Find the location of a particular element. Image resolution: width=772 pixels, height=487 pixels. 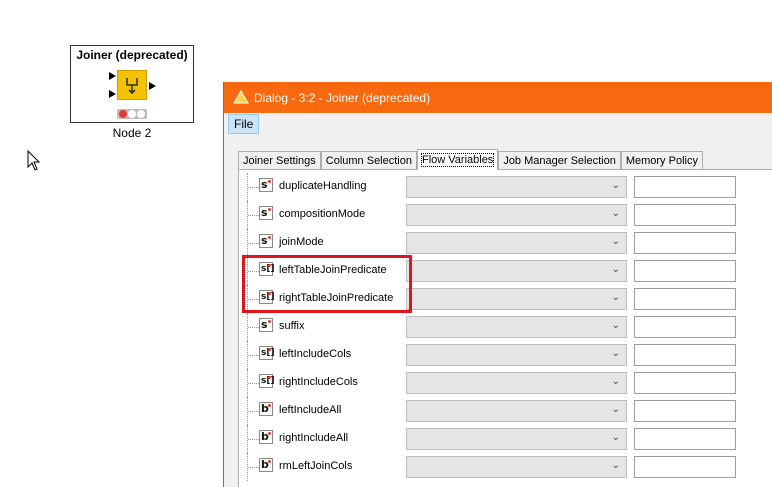

variable-name: rightIncludeCols is located at coordinates (318, 382).